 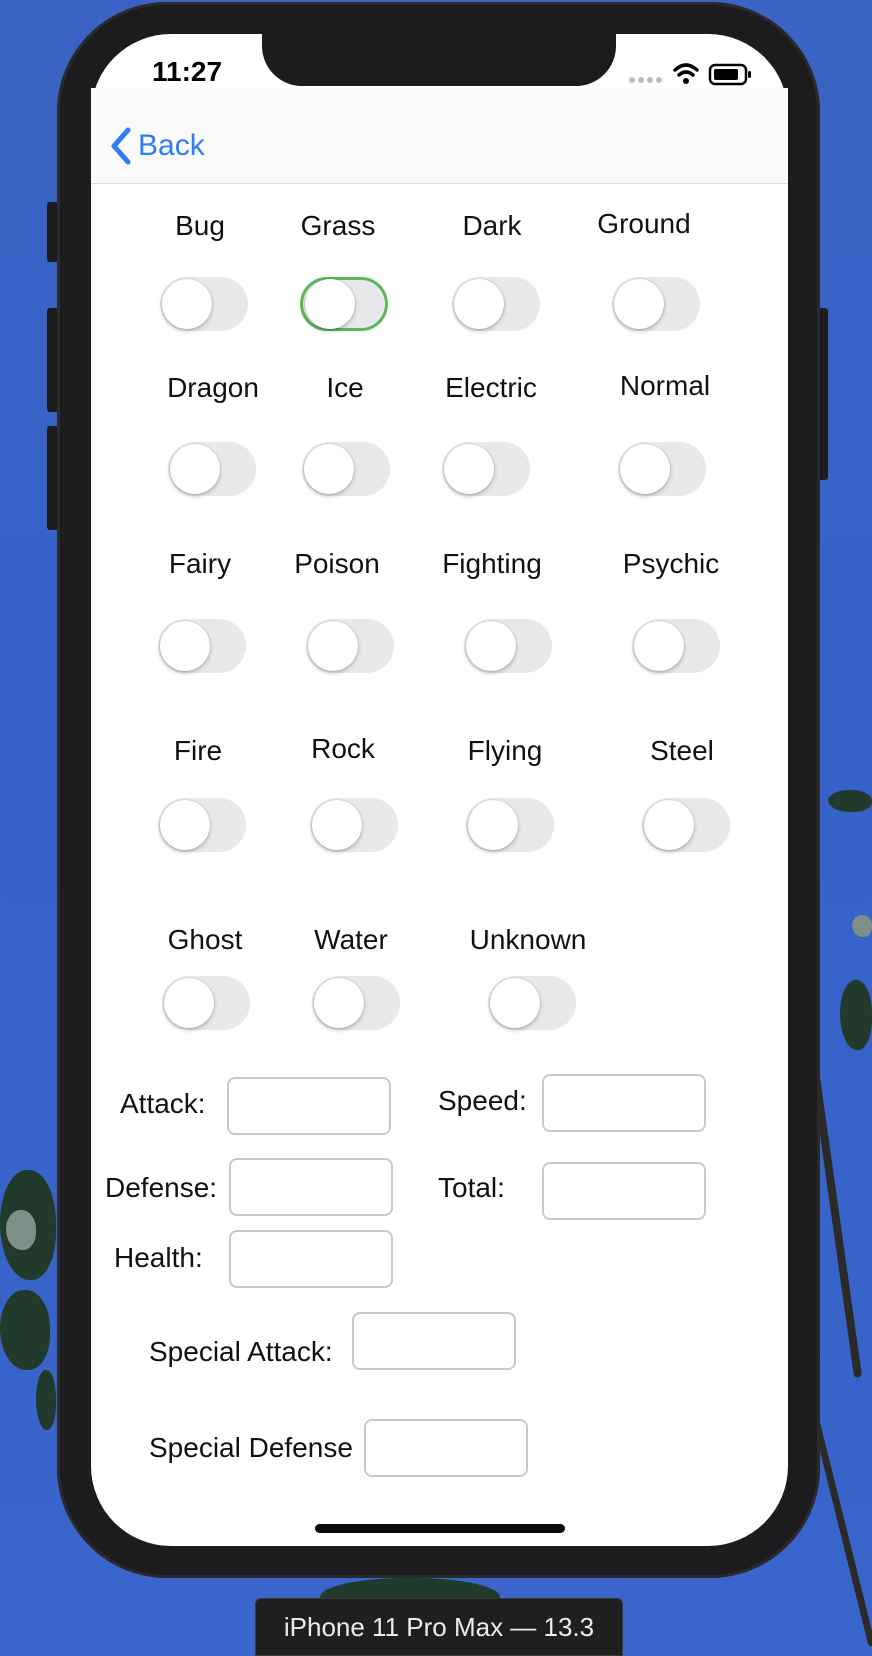 What do you see at coordinates (311, 1187) in the screenshot?
I see `defense-input` at bounding box center [311, 1187].